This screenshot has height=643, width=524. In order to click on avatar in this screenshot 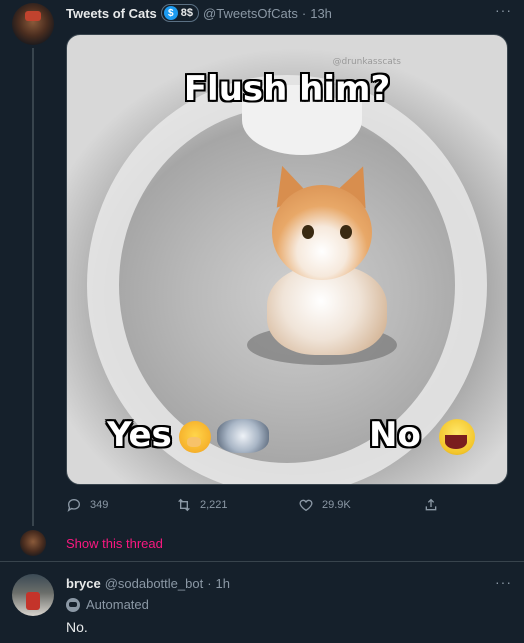, I will do `click(33, 24)`.